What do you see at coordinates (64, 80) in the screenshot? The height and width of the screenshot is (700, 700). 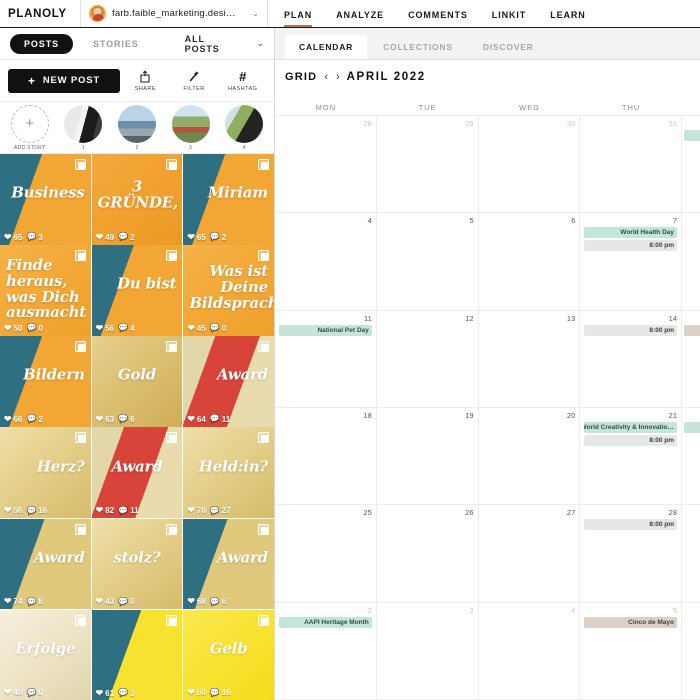 I see `new-post-button: + NEW POST` at bounding box center [64, 80].